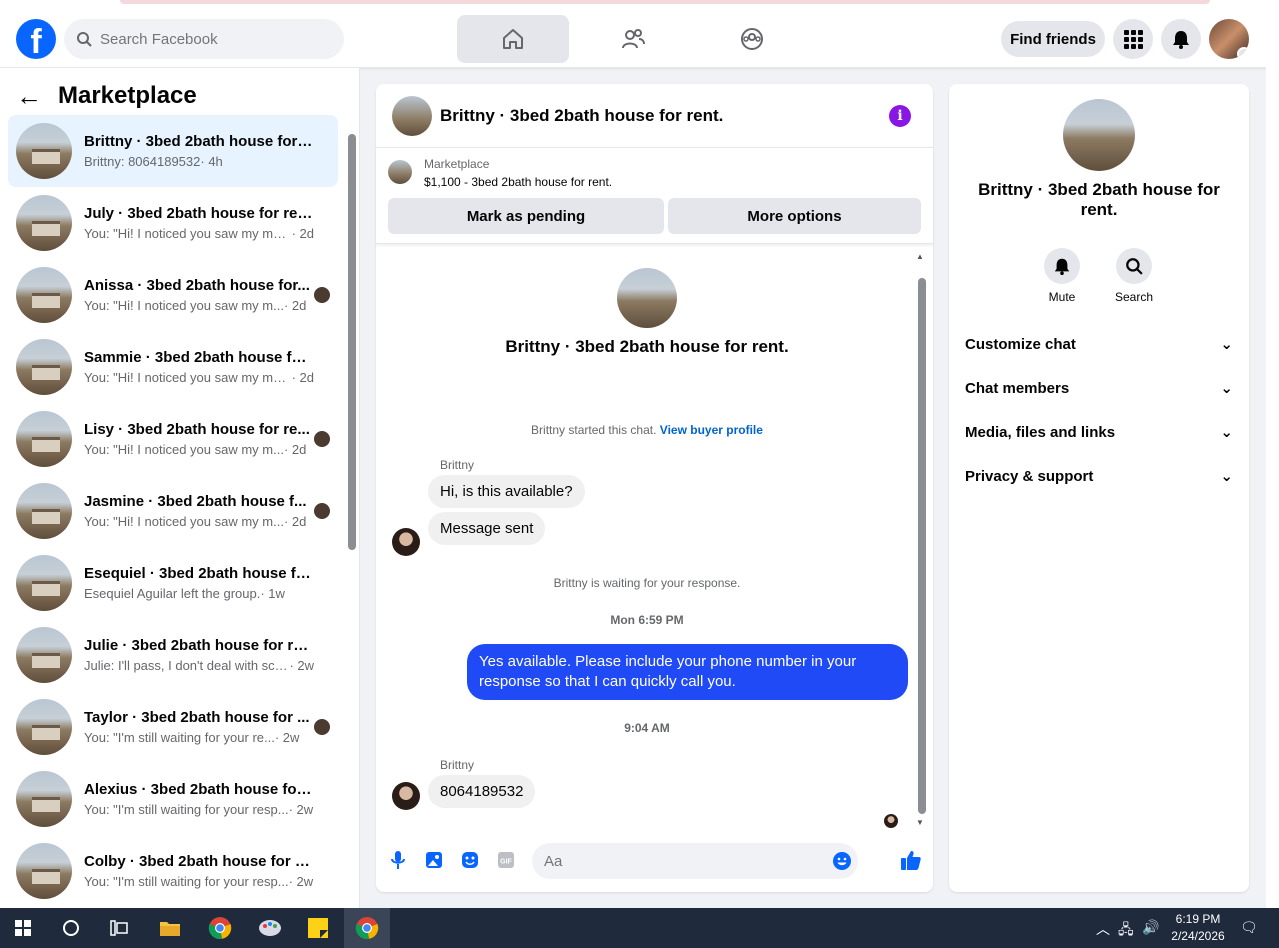 This screenshot has width=1279, height=948. What do you see at coordinates (633, 39) in the screenshot?
I see `nav-tab-friends` at bounding box center [633, 39].